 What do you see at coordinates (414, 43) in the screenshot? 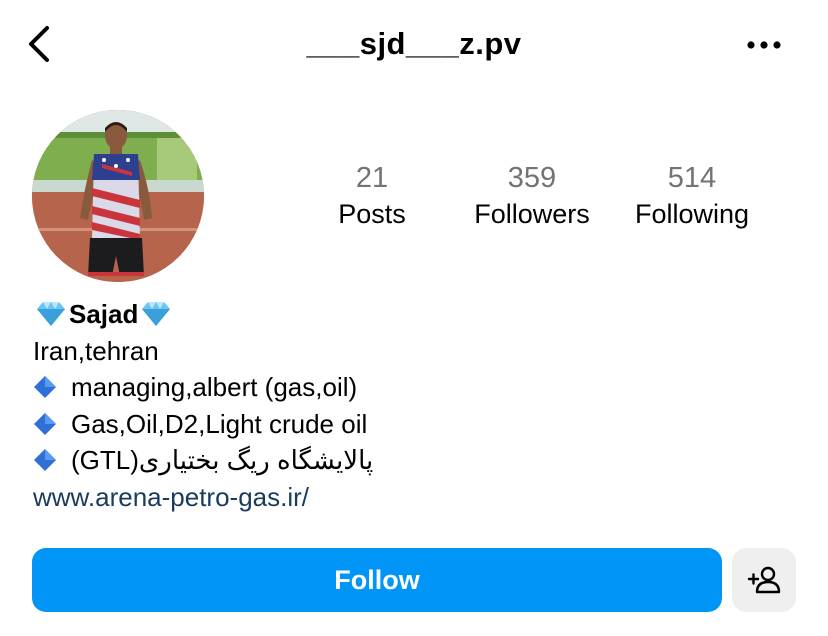
I see `profile-username: ___sjd___z.pv` at bounding box center [414, 43].